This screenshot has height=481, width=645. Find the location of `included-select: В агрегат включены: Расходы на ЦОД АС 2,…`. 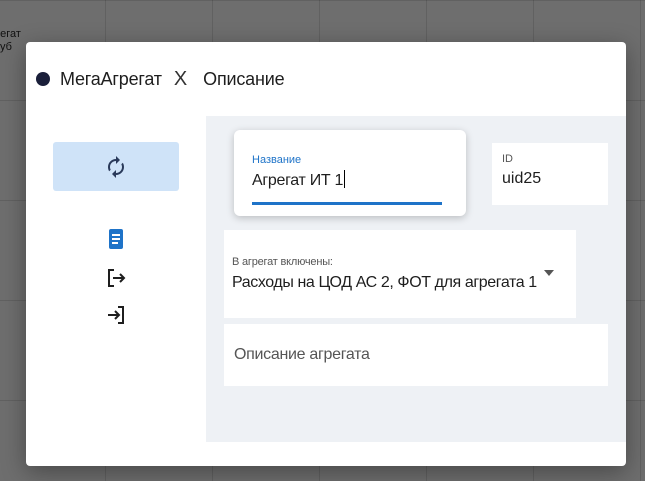

included-select: В агрегат включены: Расходы на ЦОД АС 2,… is located at coordinates (400, 274).